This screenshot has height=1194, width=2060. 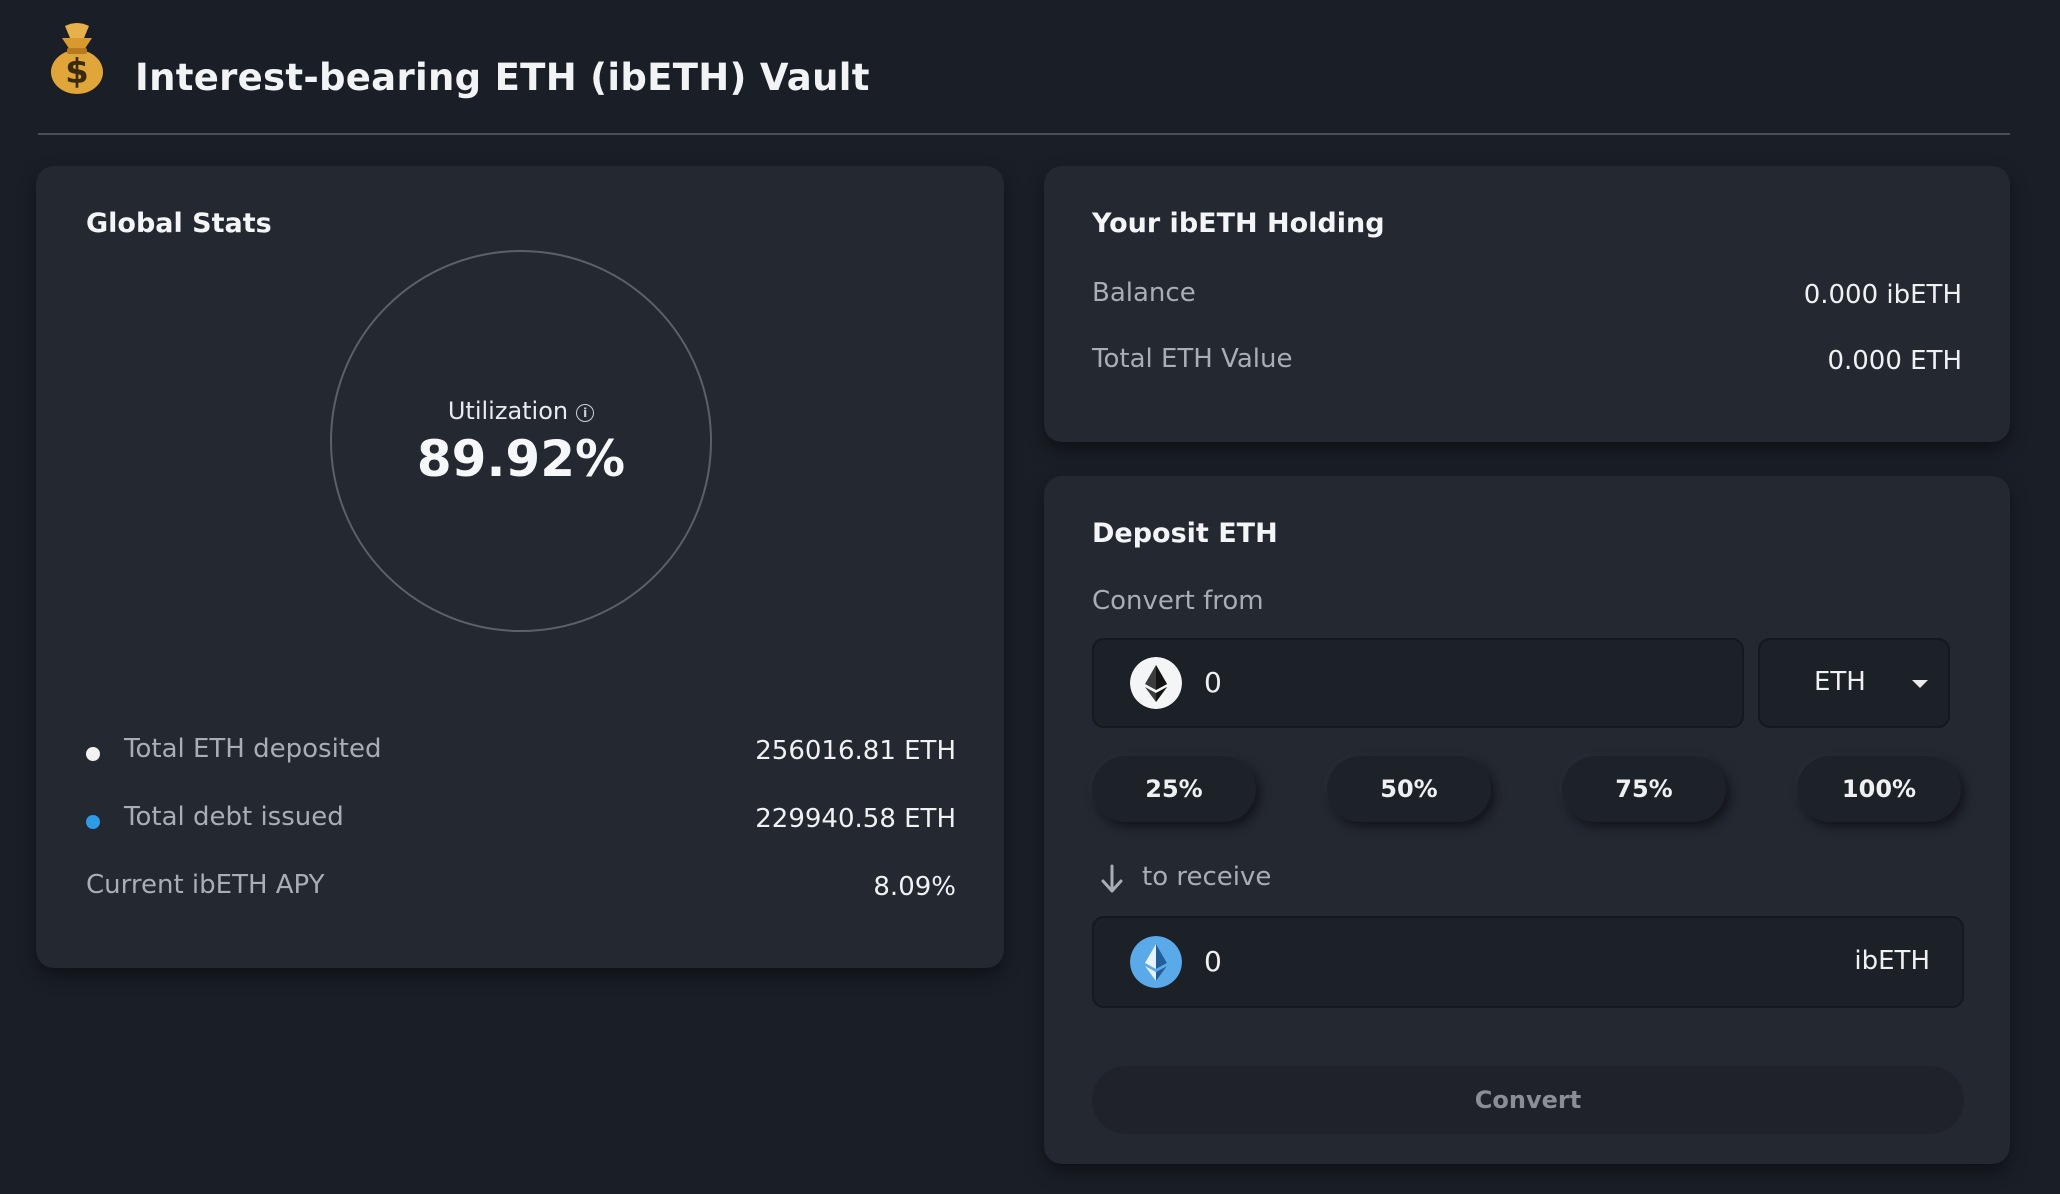 What do you see at coordinates (521, 754) in the screenshot?
I see `stat-row-total-deposited: Total ETH deposited 256016.81 ETH` at bounding box center [521, 754].